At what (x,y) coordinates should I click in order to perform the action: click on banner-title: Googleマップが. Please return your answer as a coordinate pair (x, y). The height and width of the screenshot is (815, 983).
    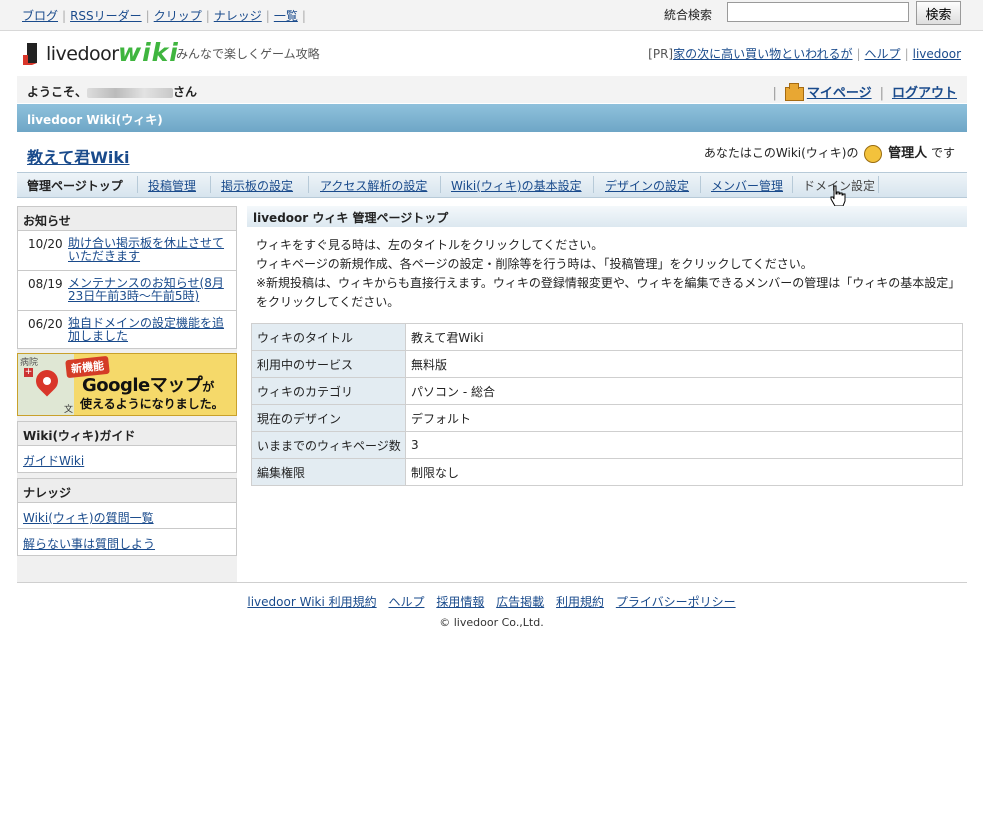
    Looking at the image, I should click on (148, 385).